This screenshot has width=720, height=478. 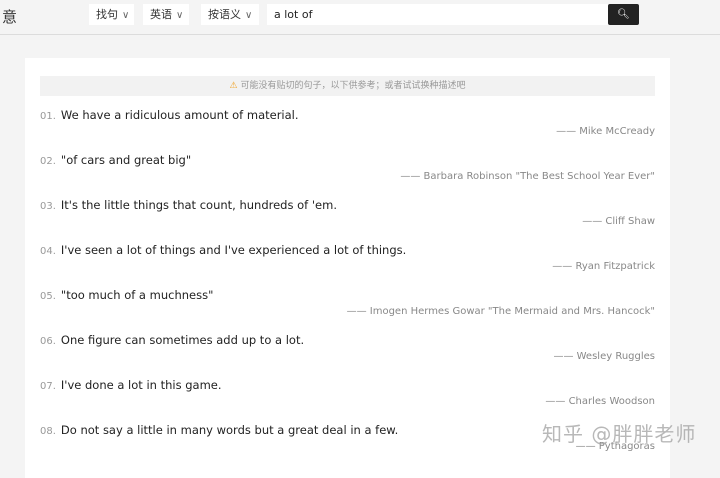 What do you see at coordinates (126, 160) in the screenshot?
I see `sentence-text: "of cars and great big"` at bounding box center [126, 160].